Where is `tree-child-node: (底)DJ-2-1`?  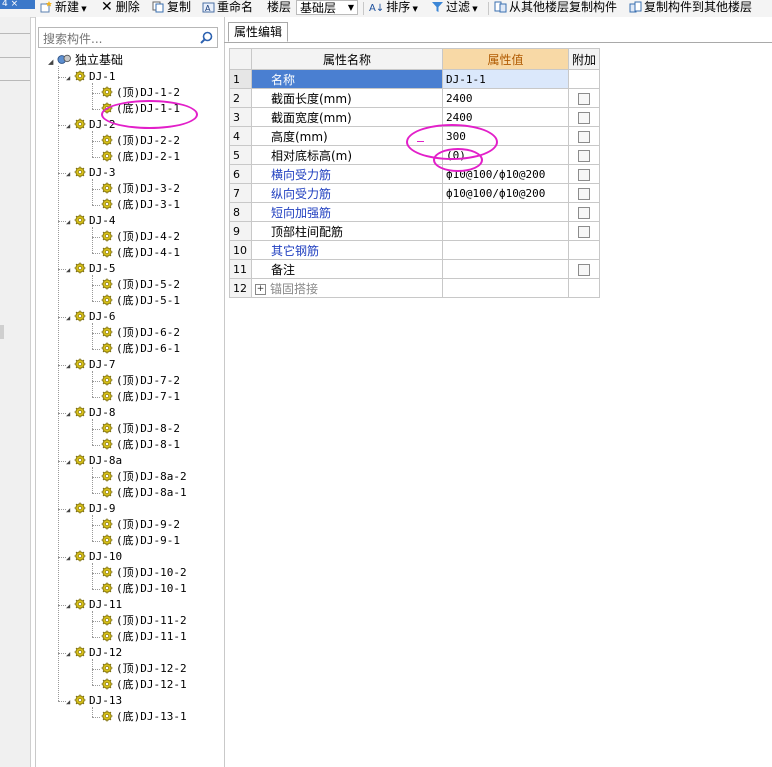
tree-child-node: (底)DJ-2-1 is located at coordinates (140, 157).